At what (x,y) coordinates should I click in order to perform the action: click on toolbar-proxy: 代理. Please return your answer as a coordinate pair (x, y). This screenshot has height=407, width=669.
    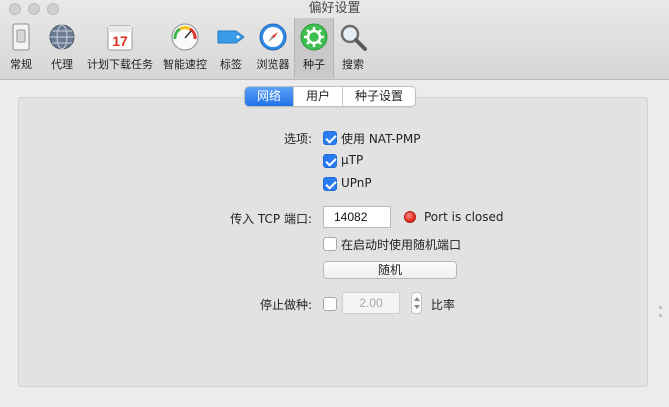
    Looking at the image, I should click on (62, 46).